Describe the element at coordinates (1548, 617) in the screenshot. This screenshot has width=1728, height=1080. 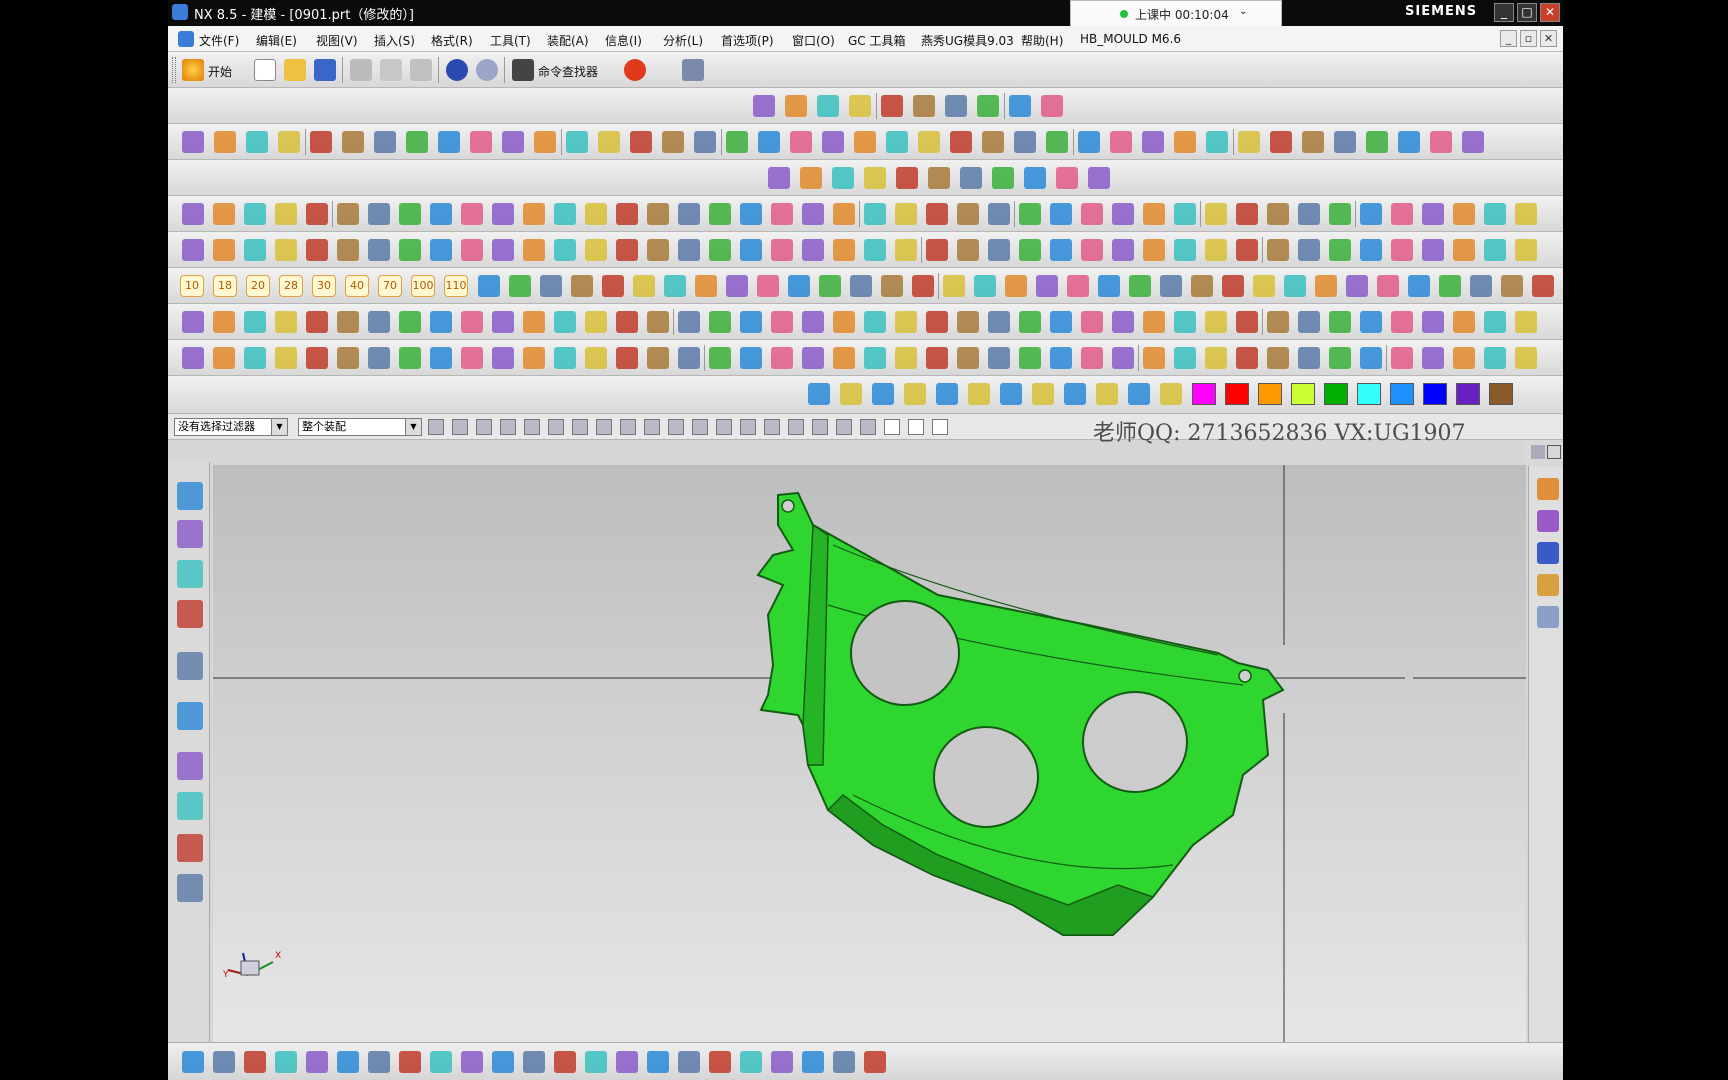
I see `web-browser-icon` at that location.